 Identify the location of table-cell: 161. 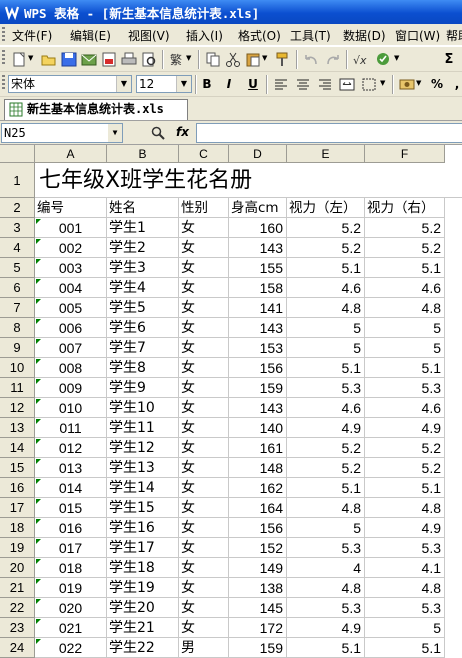
(258, 448).